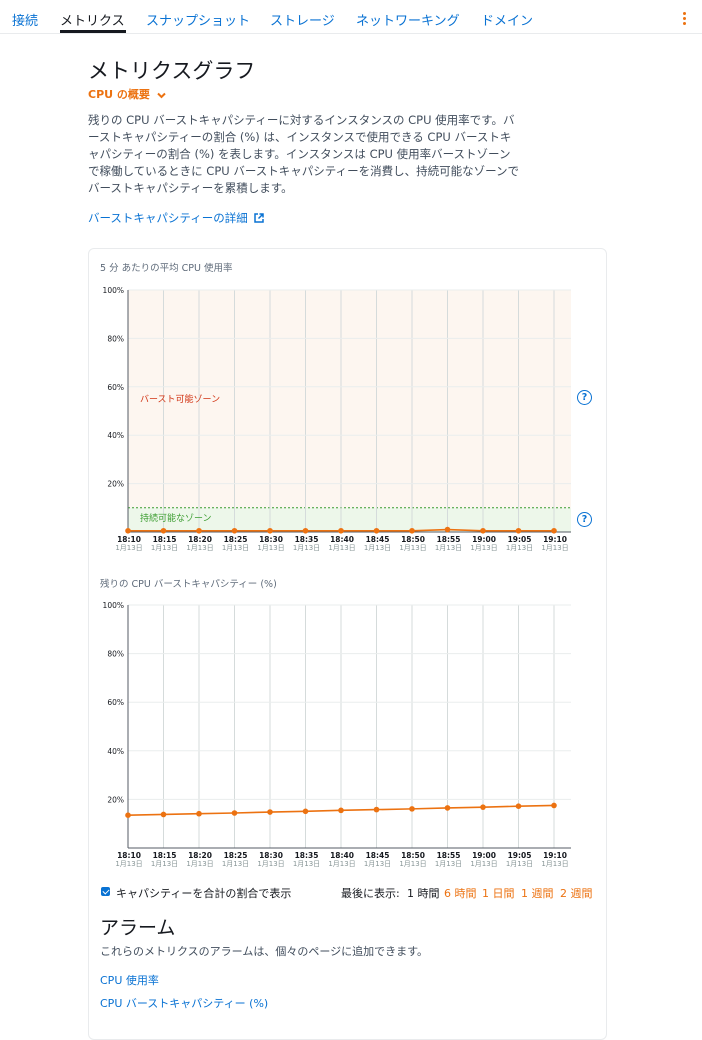  I want to click on tab-snapshots: スナップショット, so click(198, 19).